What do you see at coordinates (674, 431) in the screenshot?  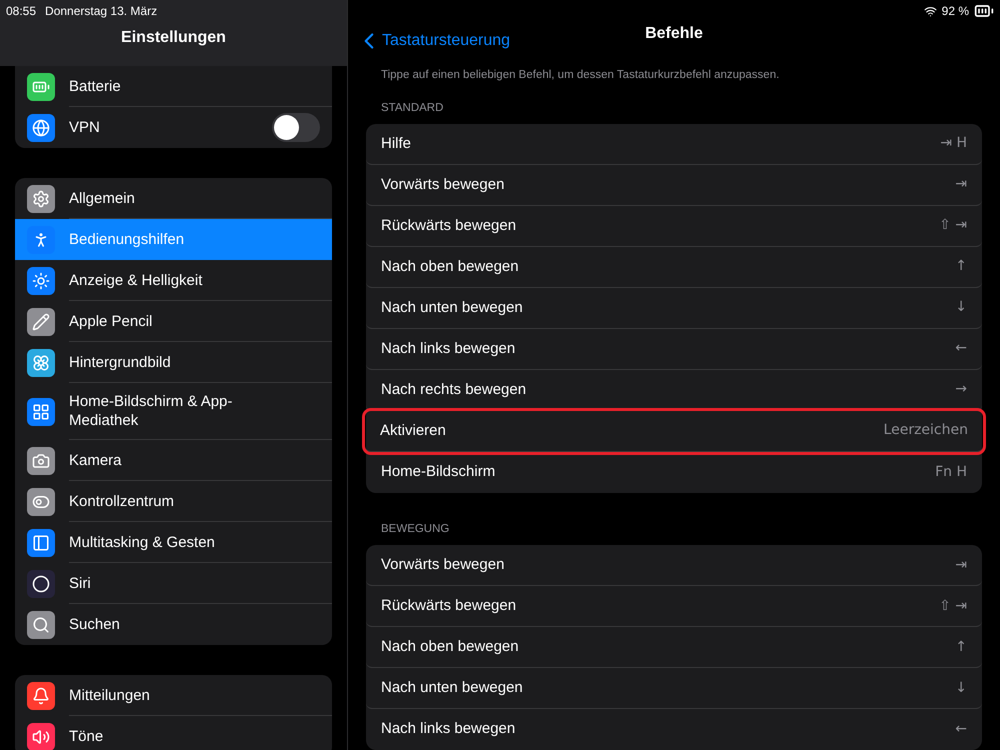 I see `command-row: Aktivieren Leerzeichen` at bounding box center [674, 431].